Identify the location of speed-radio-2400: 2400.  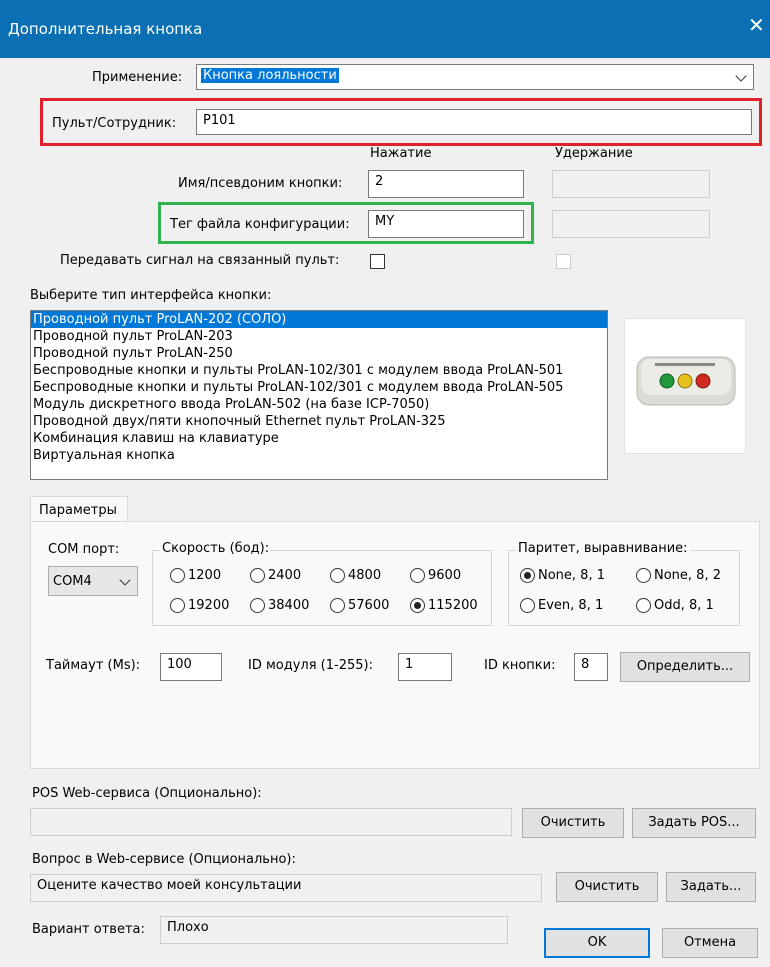
(275, 575).